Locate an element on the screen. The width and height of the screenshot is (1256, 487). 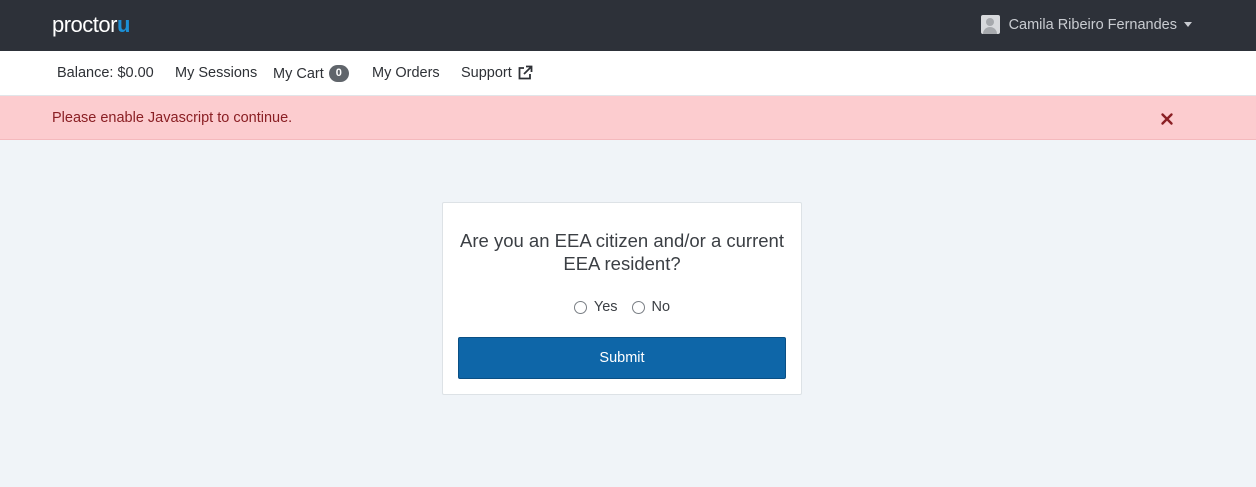
alert-message: Please enable Javascript to continue. is located at coordinates (172, 118).